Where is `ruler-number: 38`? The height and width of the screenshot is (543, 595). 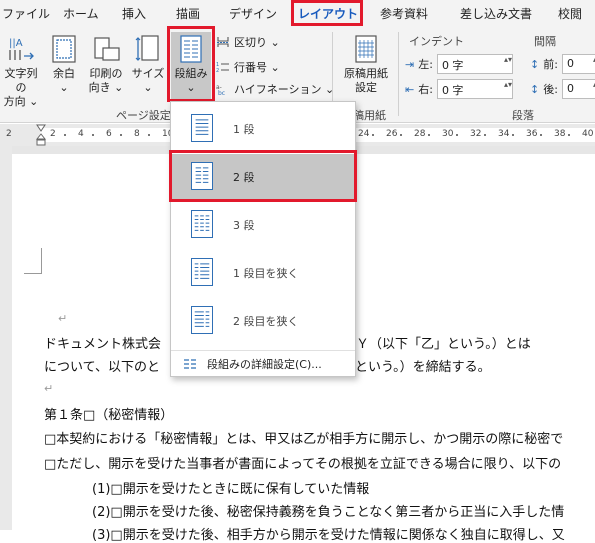 ruler-number: 38 is located at coordinates (560, 134).